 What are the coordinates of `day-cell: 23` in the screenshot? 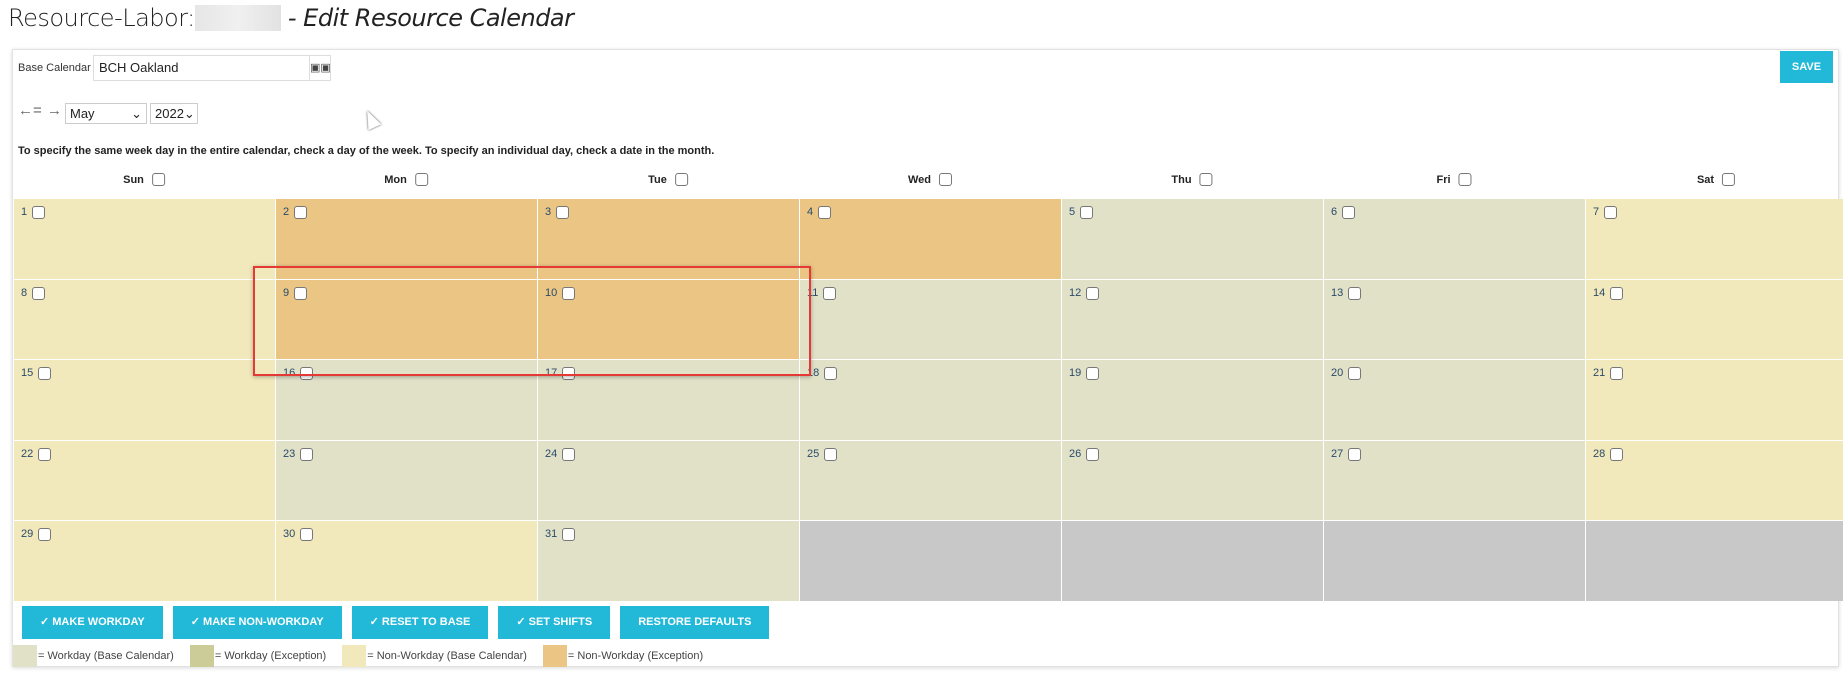 It's located at (406, 480).